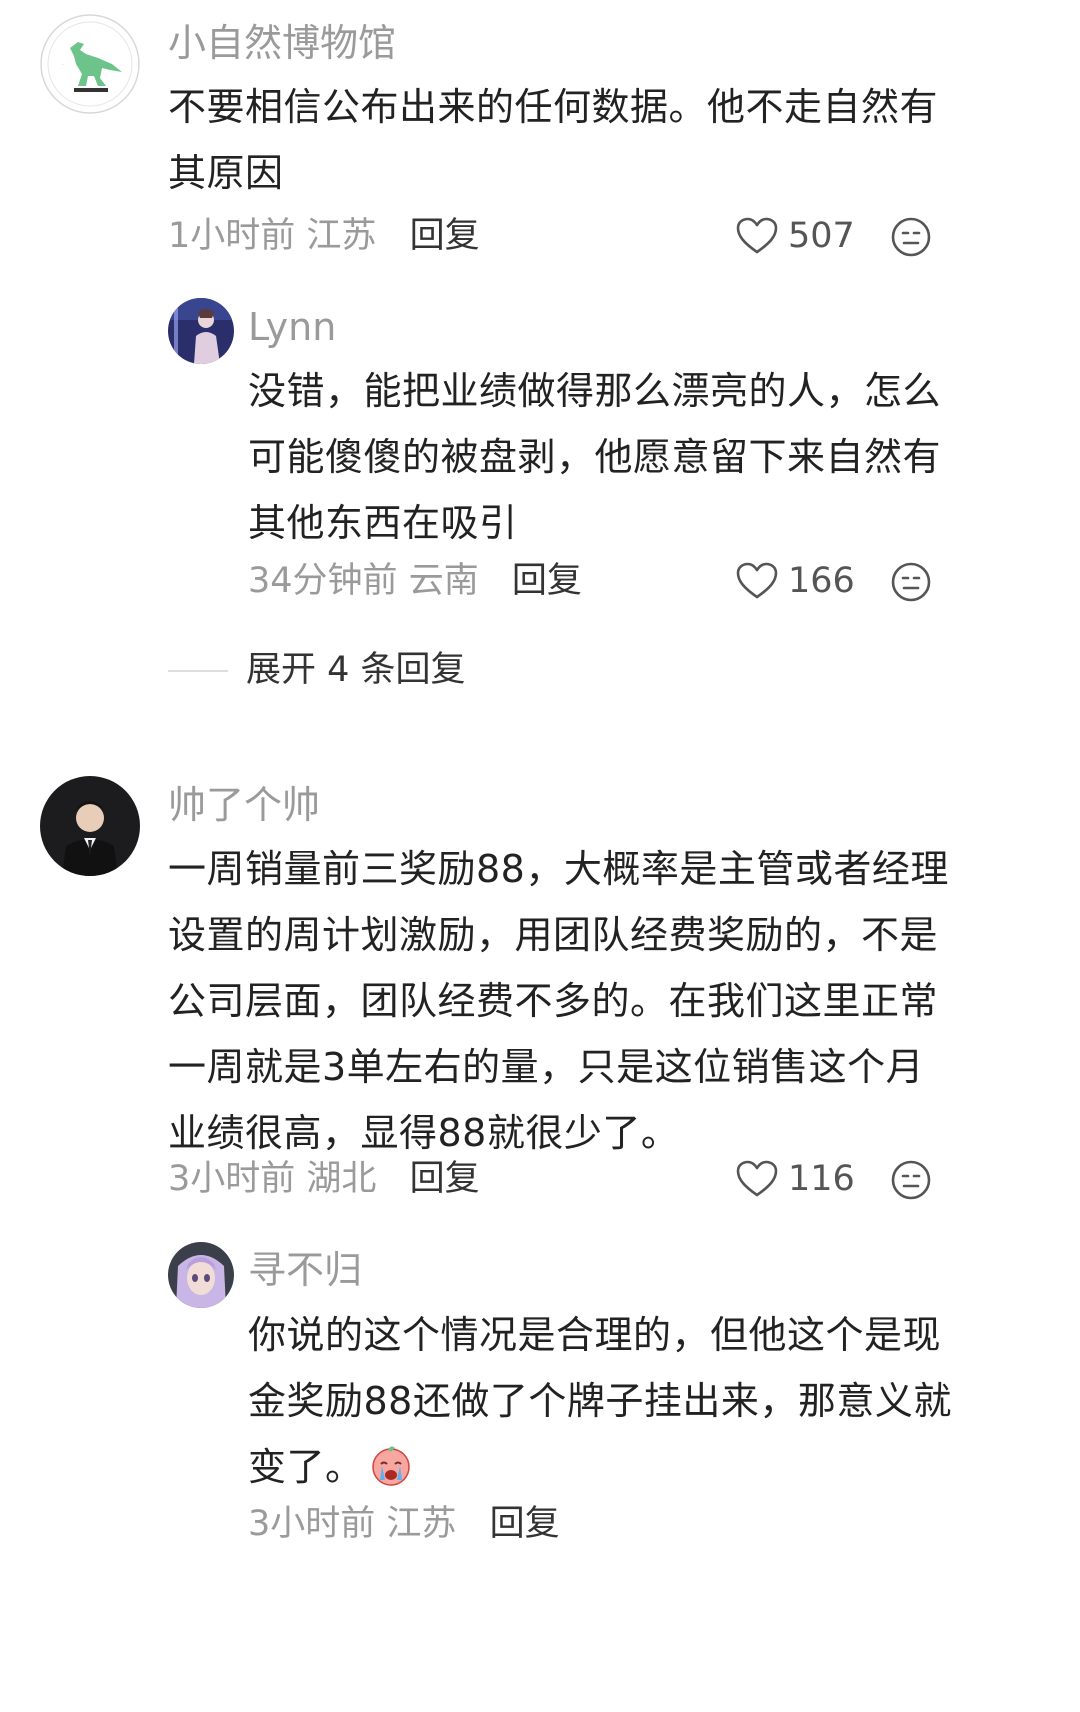 The image size is (1080, 1712). I want to click on anime-girl-avatar, so click(201, 1275).